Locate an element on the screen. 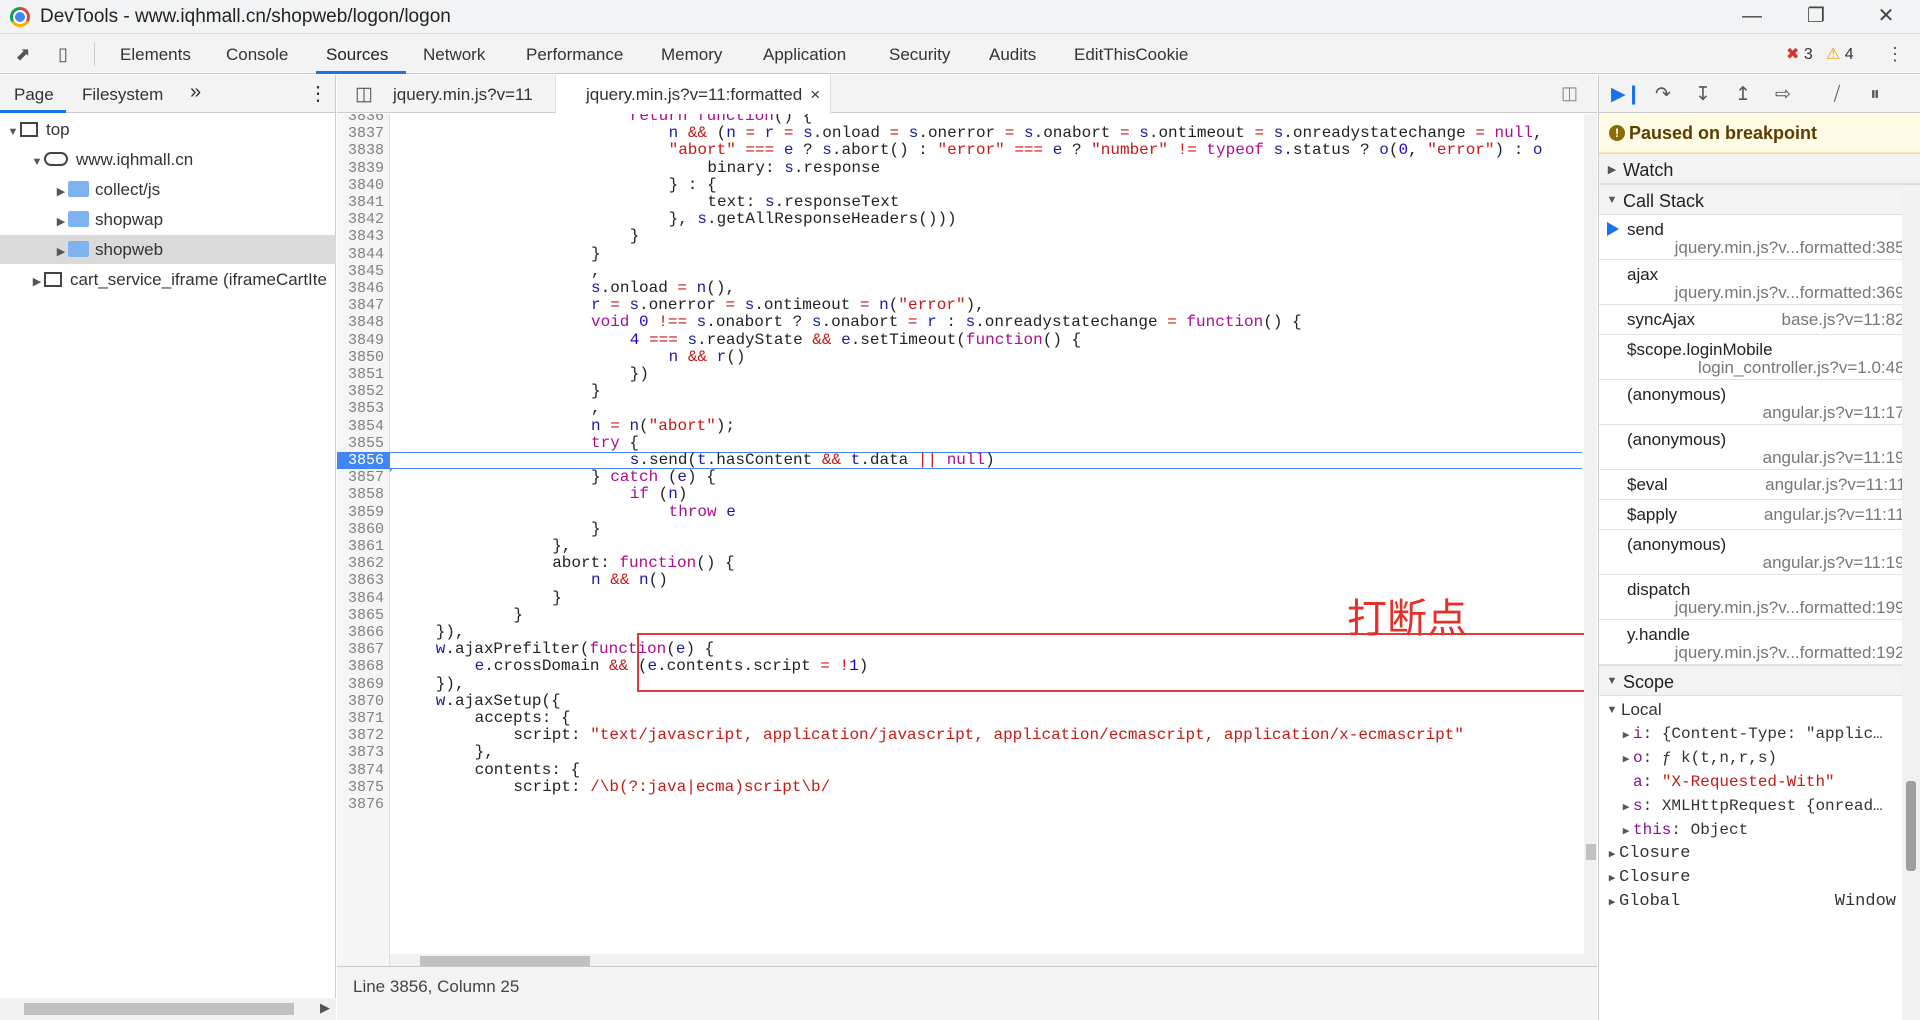 The height and width of the screenshot is (1020, 1920). line-number: 3844 is located at coordinates (363, 254).